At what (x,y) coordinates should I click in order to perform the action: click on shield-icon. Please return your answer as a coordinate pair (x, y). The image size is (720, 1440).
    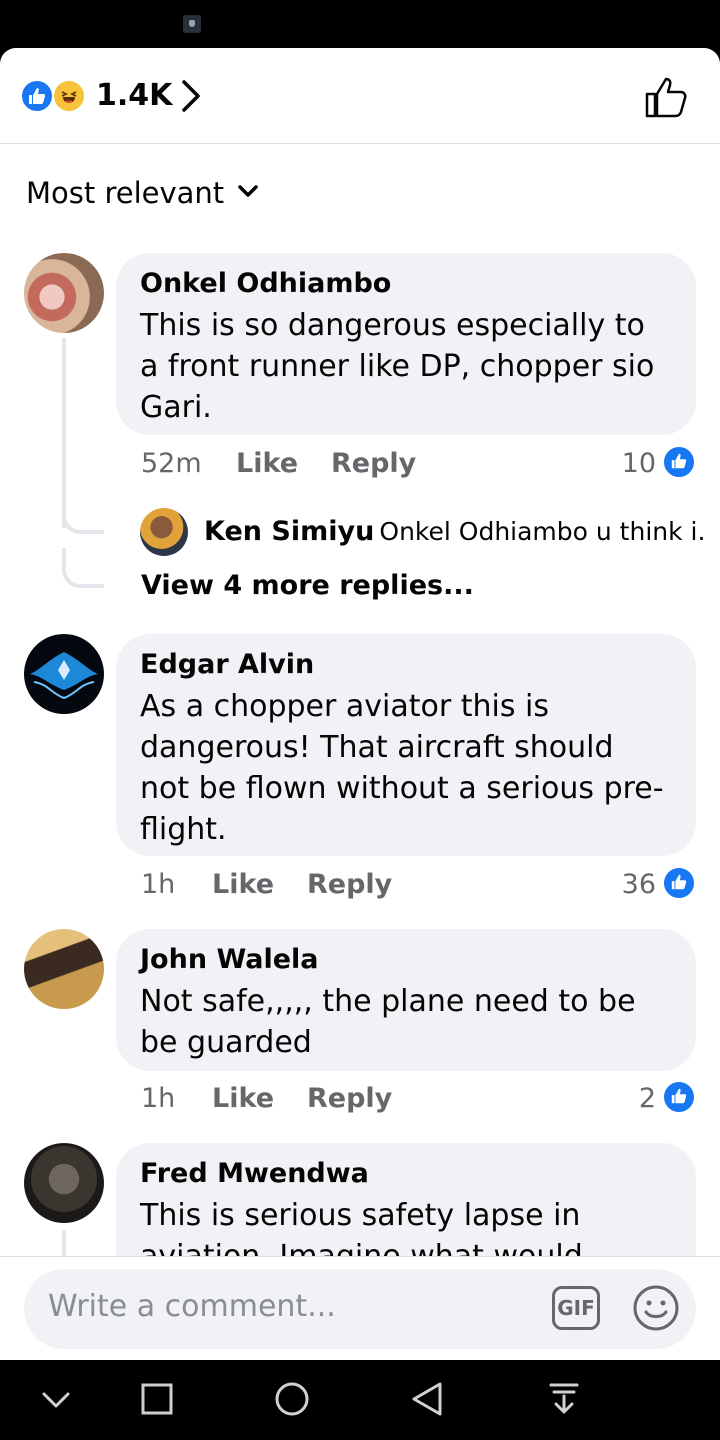
    Looking at the image, I should click on (192, 24).